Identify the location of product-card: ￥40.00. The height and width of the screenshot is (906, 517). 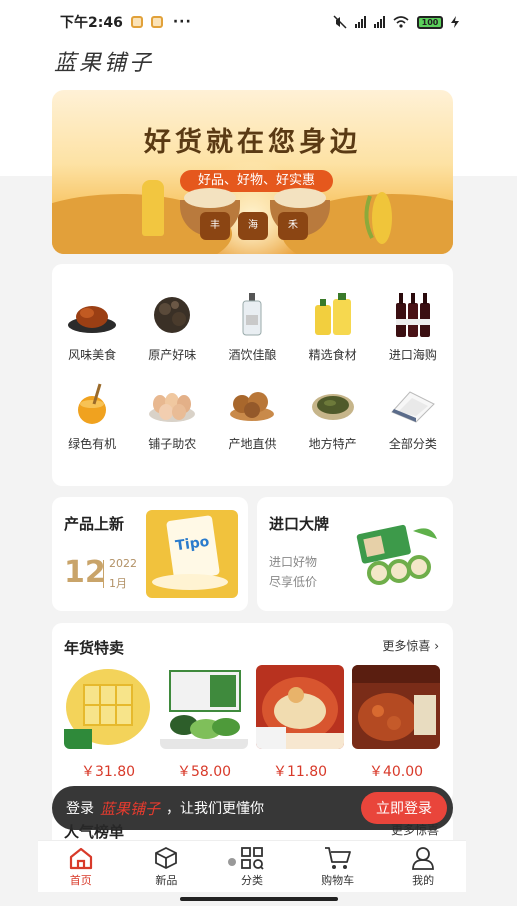
(396, 723).